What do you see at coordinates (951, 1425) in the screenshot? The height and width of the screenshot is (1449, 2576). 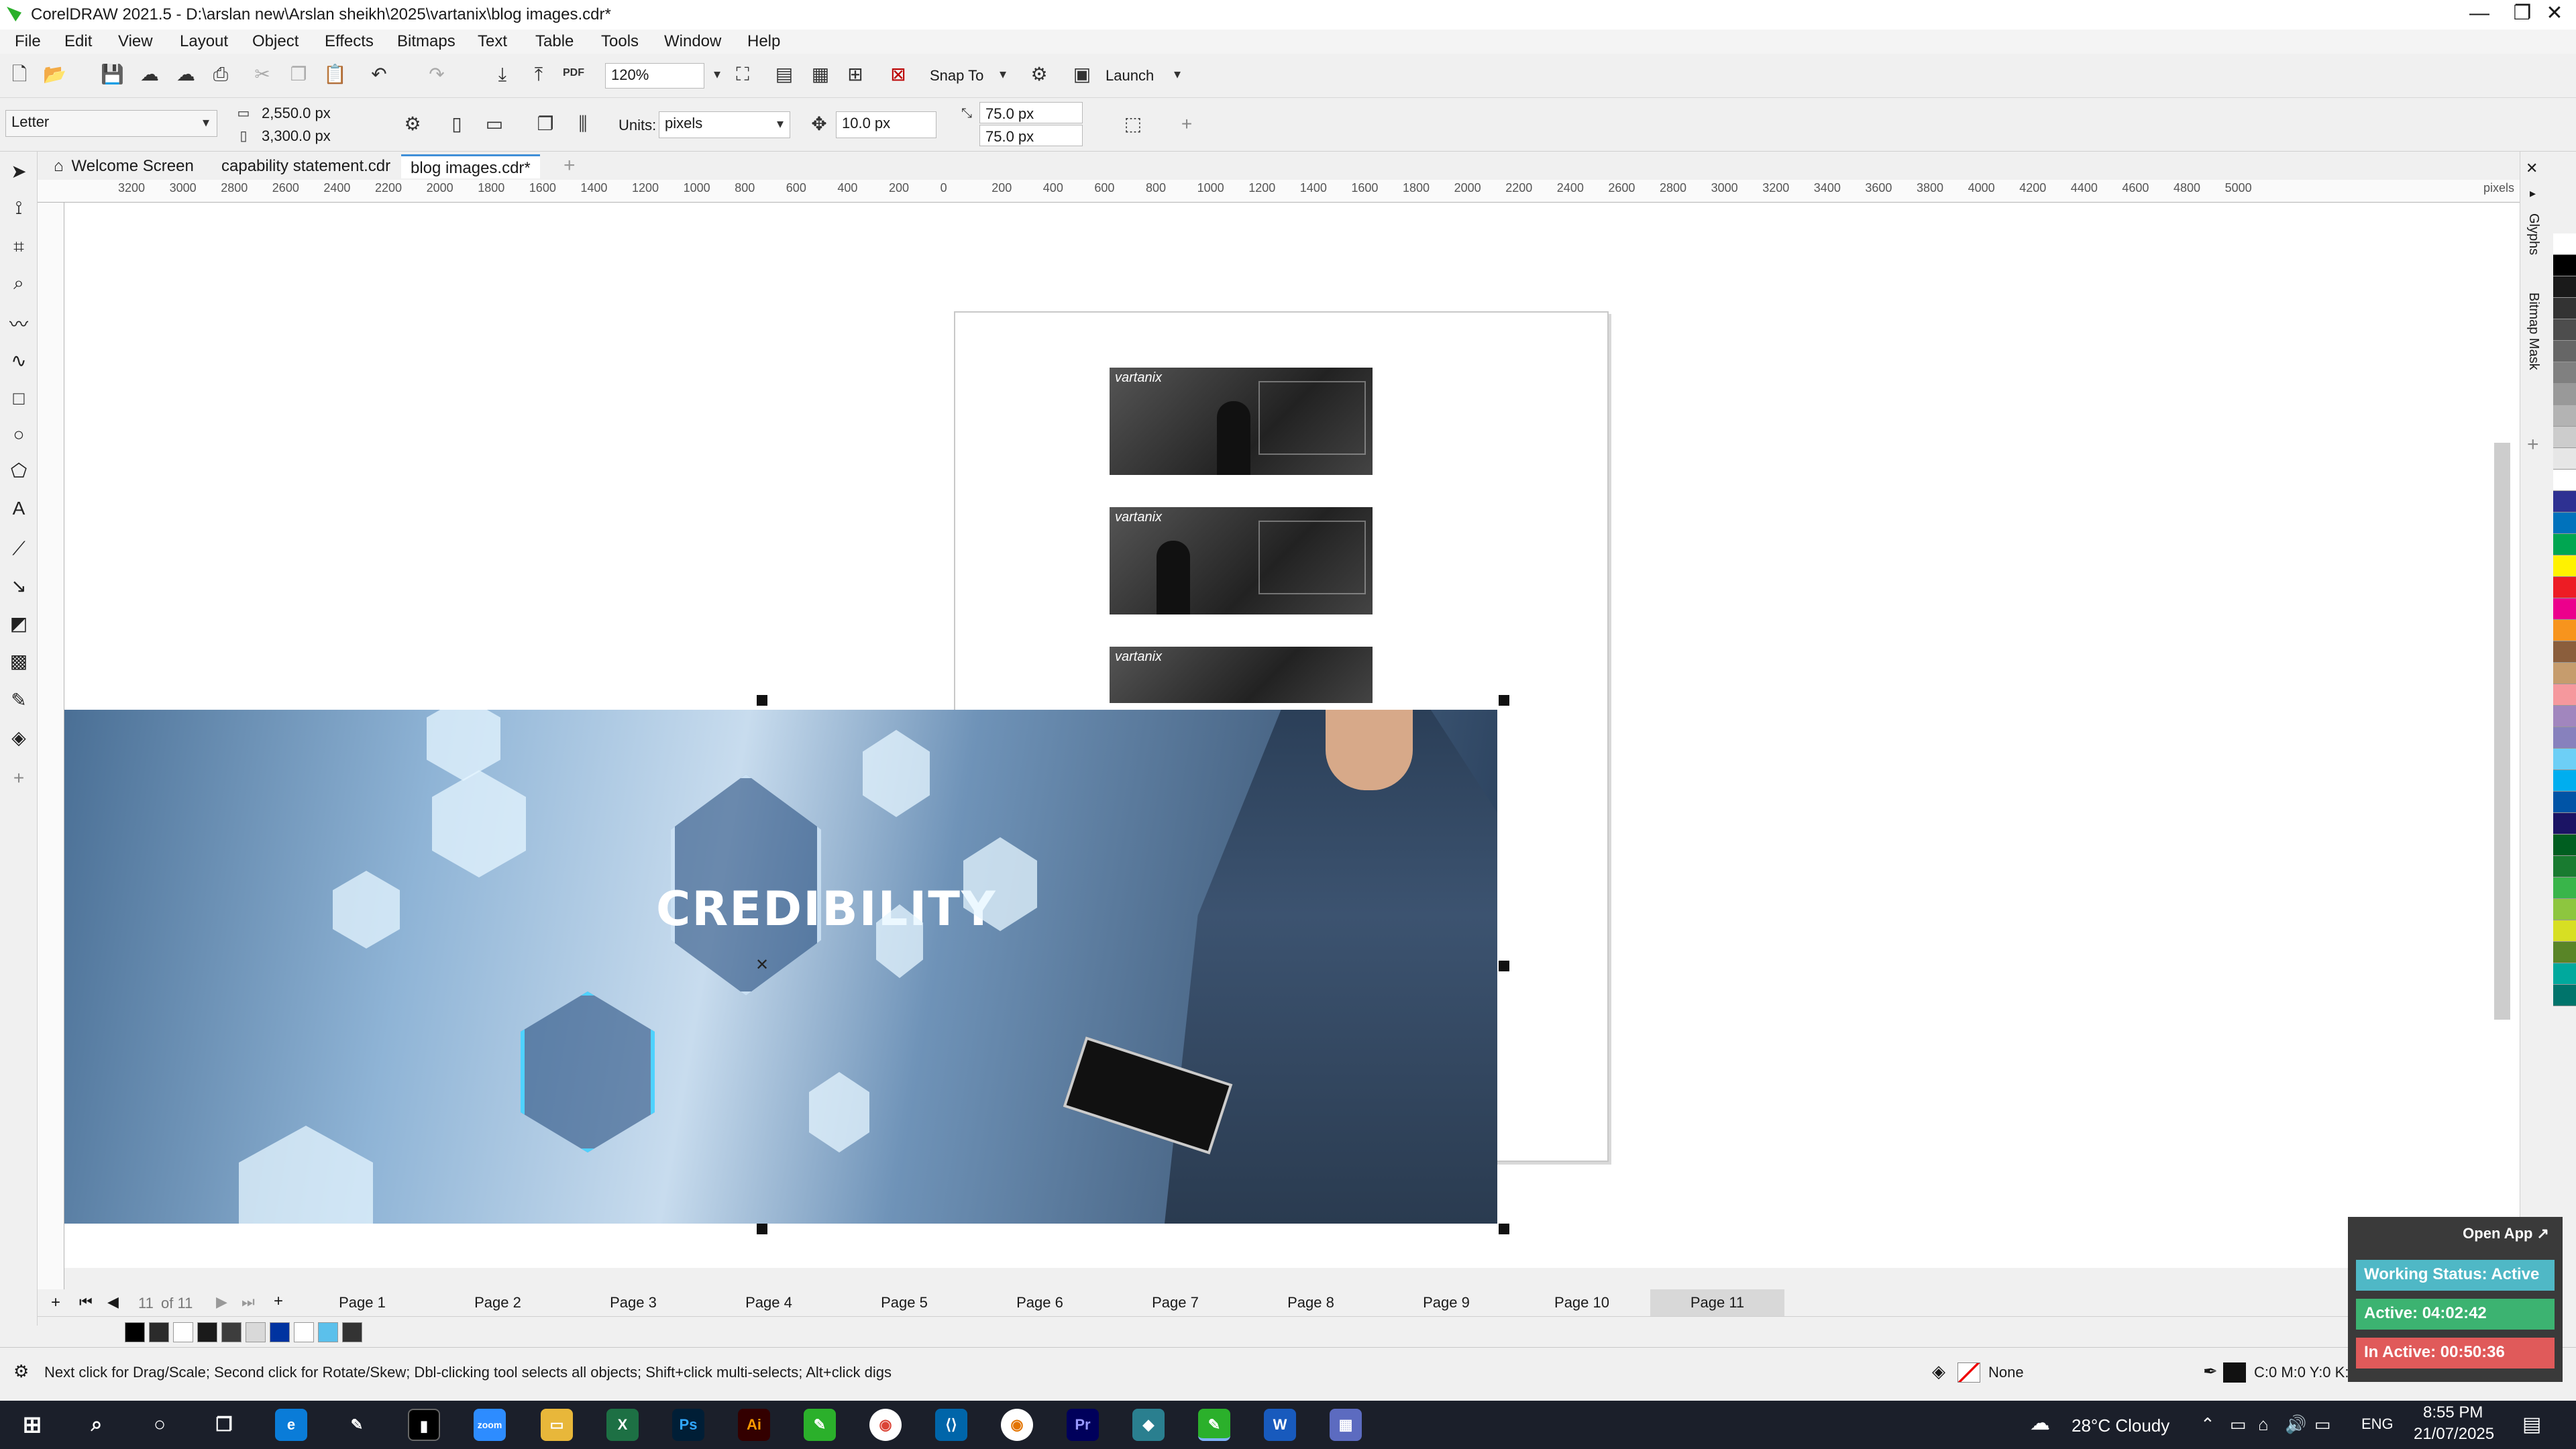 I see `vscode-icon: ⟨⟩` at bounding box center [951, 1425].